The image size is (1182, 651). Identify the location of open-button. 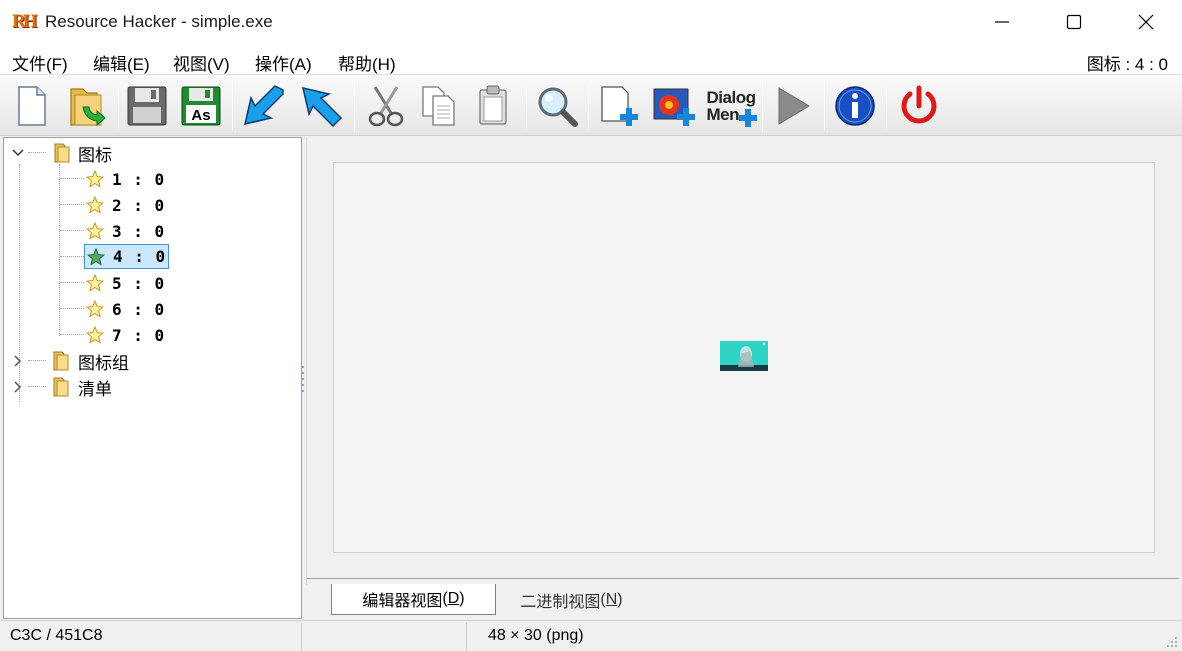
(87, 106).